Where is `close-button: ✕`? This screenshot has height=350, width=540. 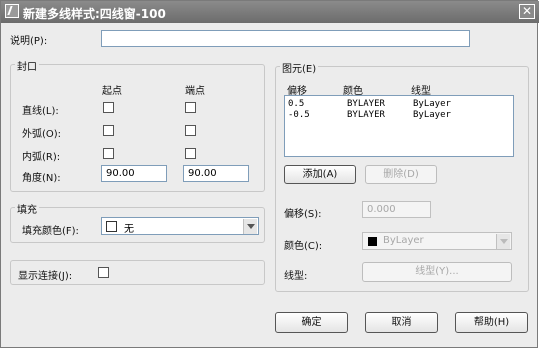 close-button: ✕ is located at coordinates (527, 11).